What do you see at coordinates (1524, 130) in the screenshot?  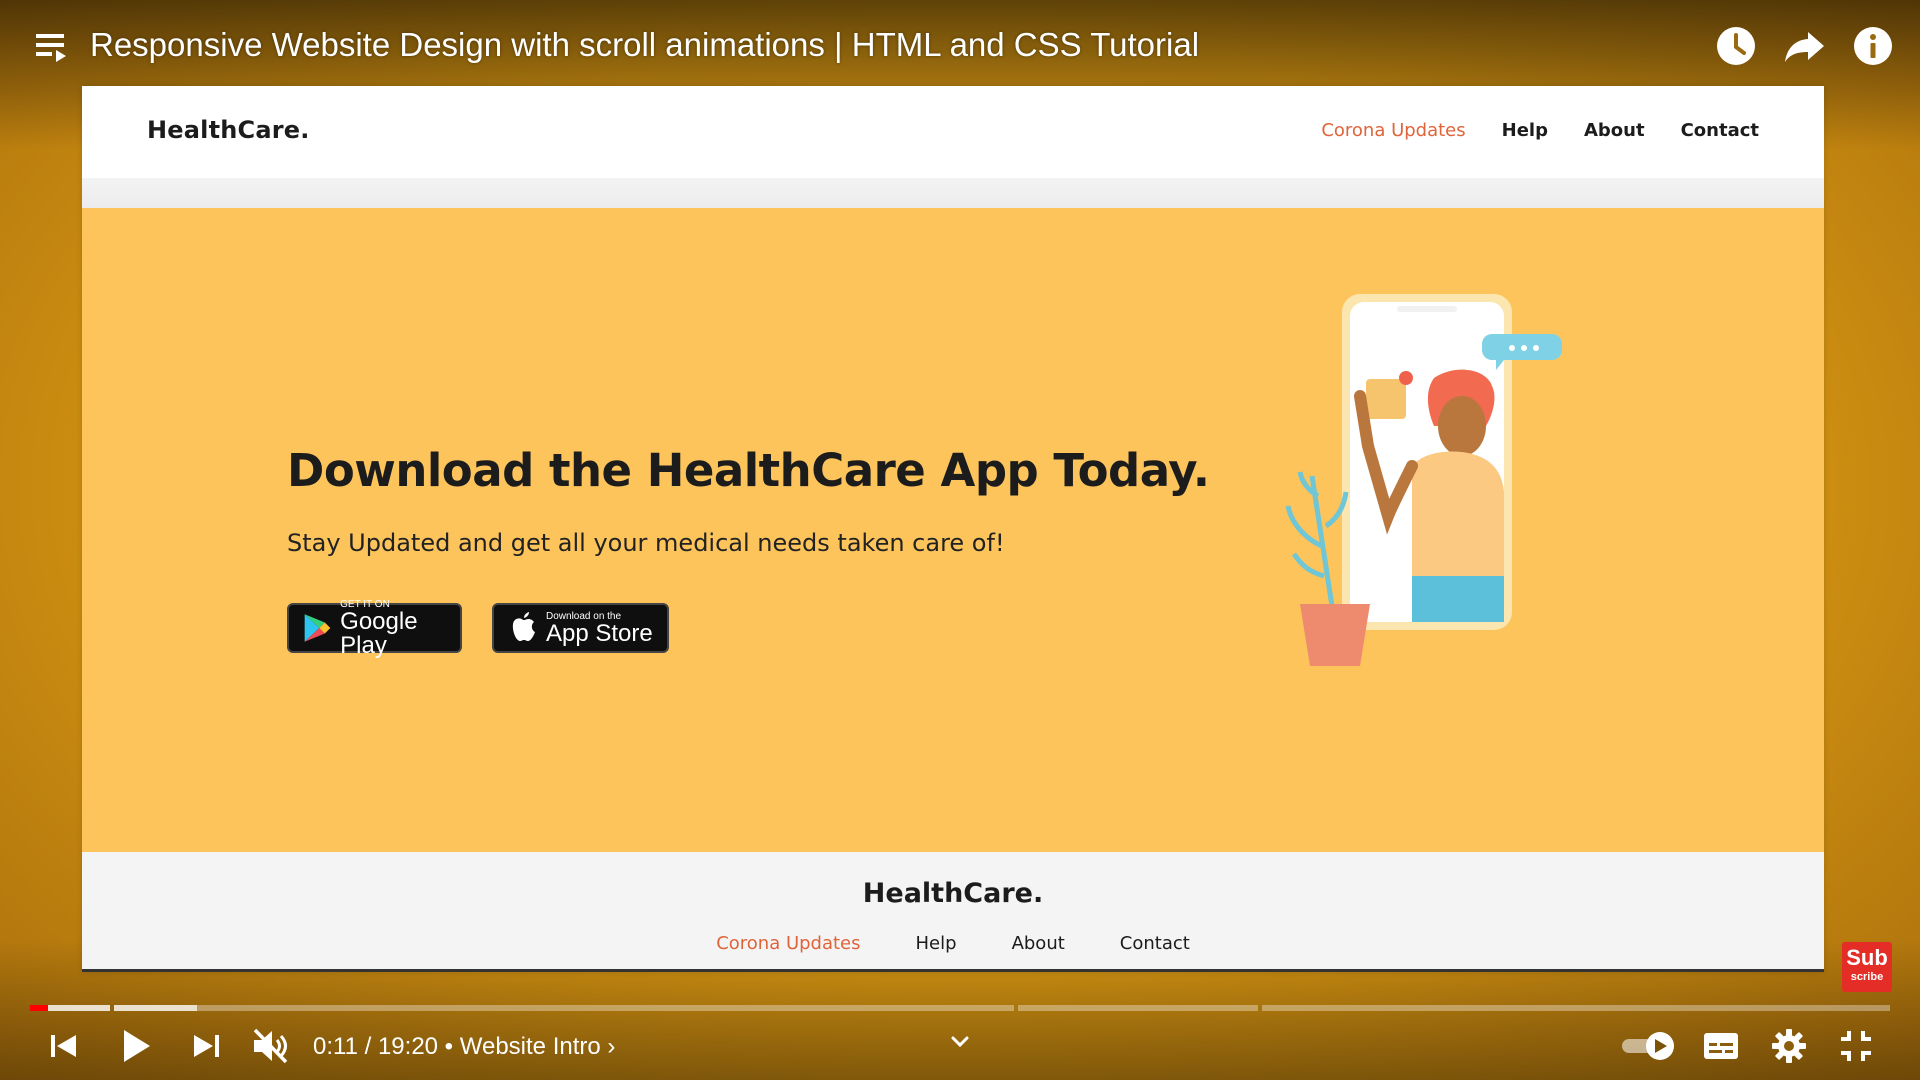 I see `site-nav-help: Help` at bounding box center [1524, 130].